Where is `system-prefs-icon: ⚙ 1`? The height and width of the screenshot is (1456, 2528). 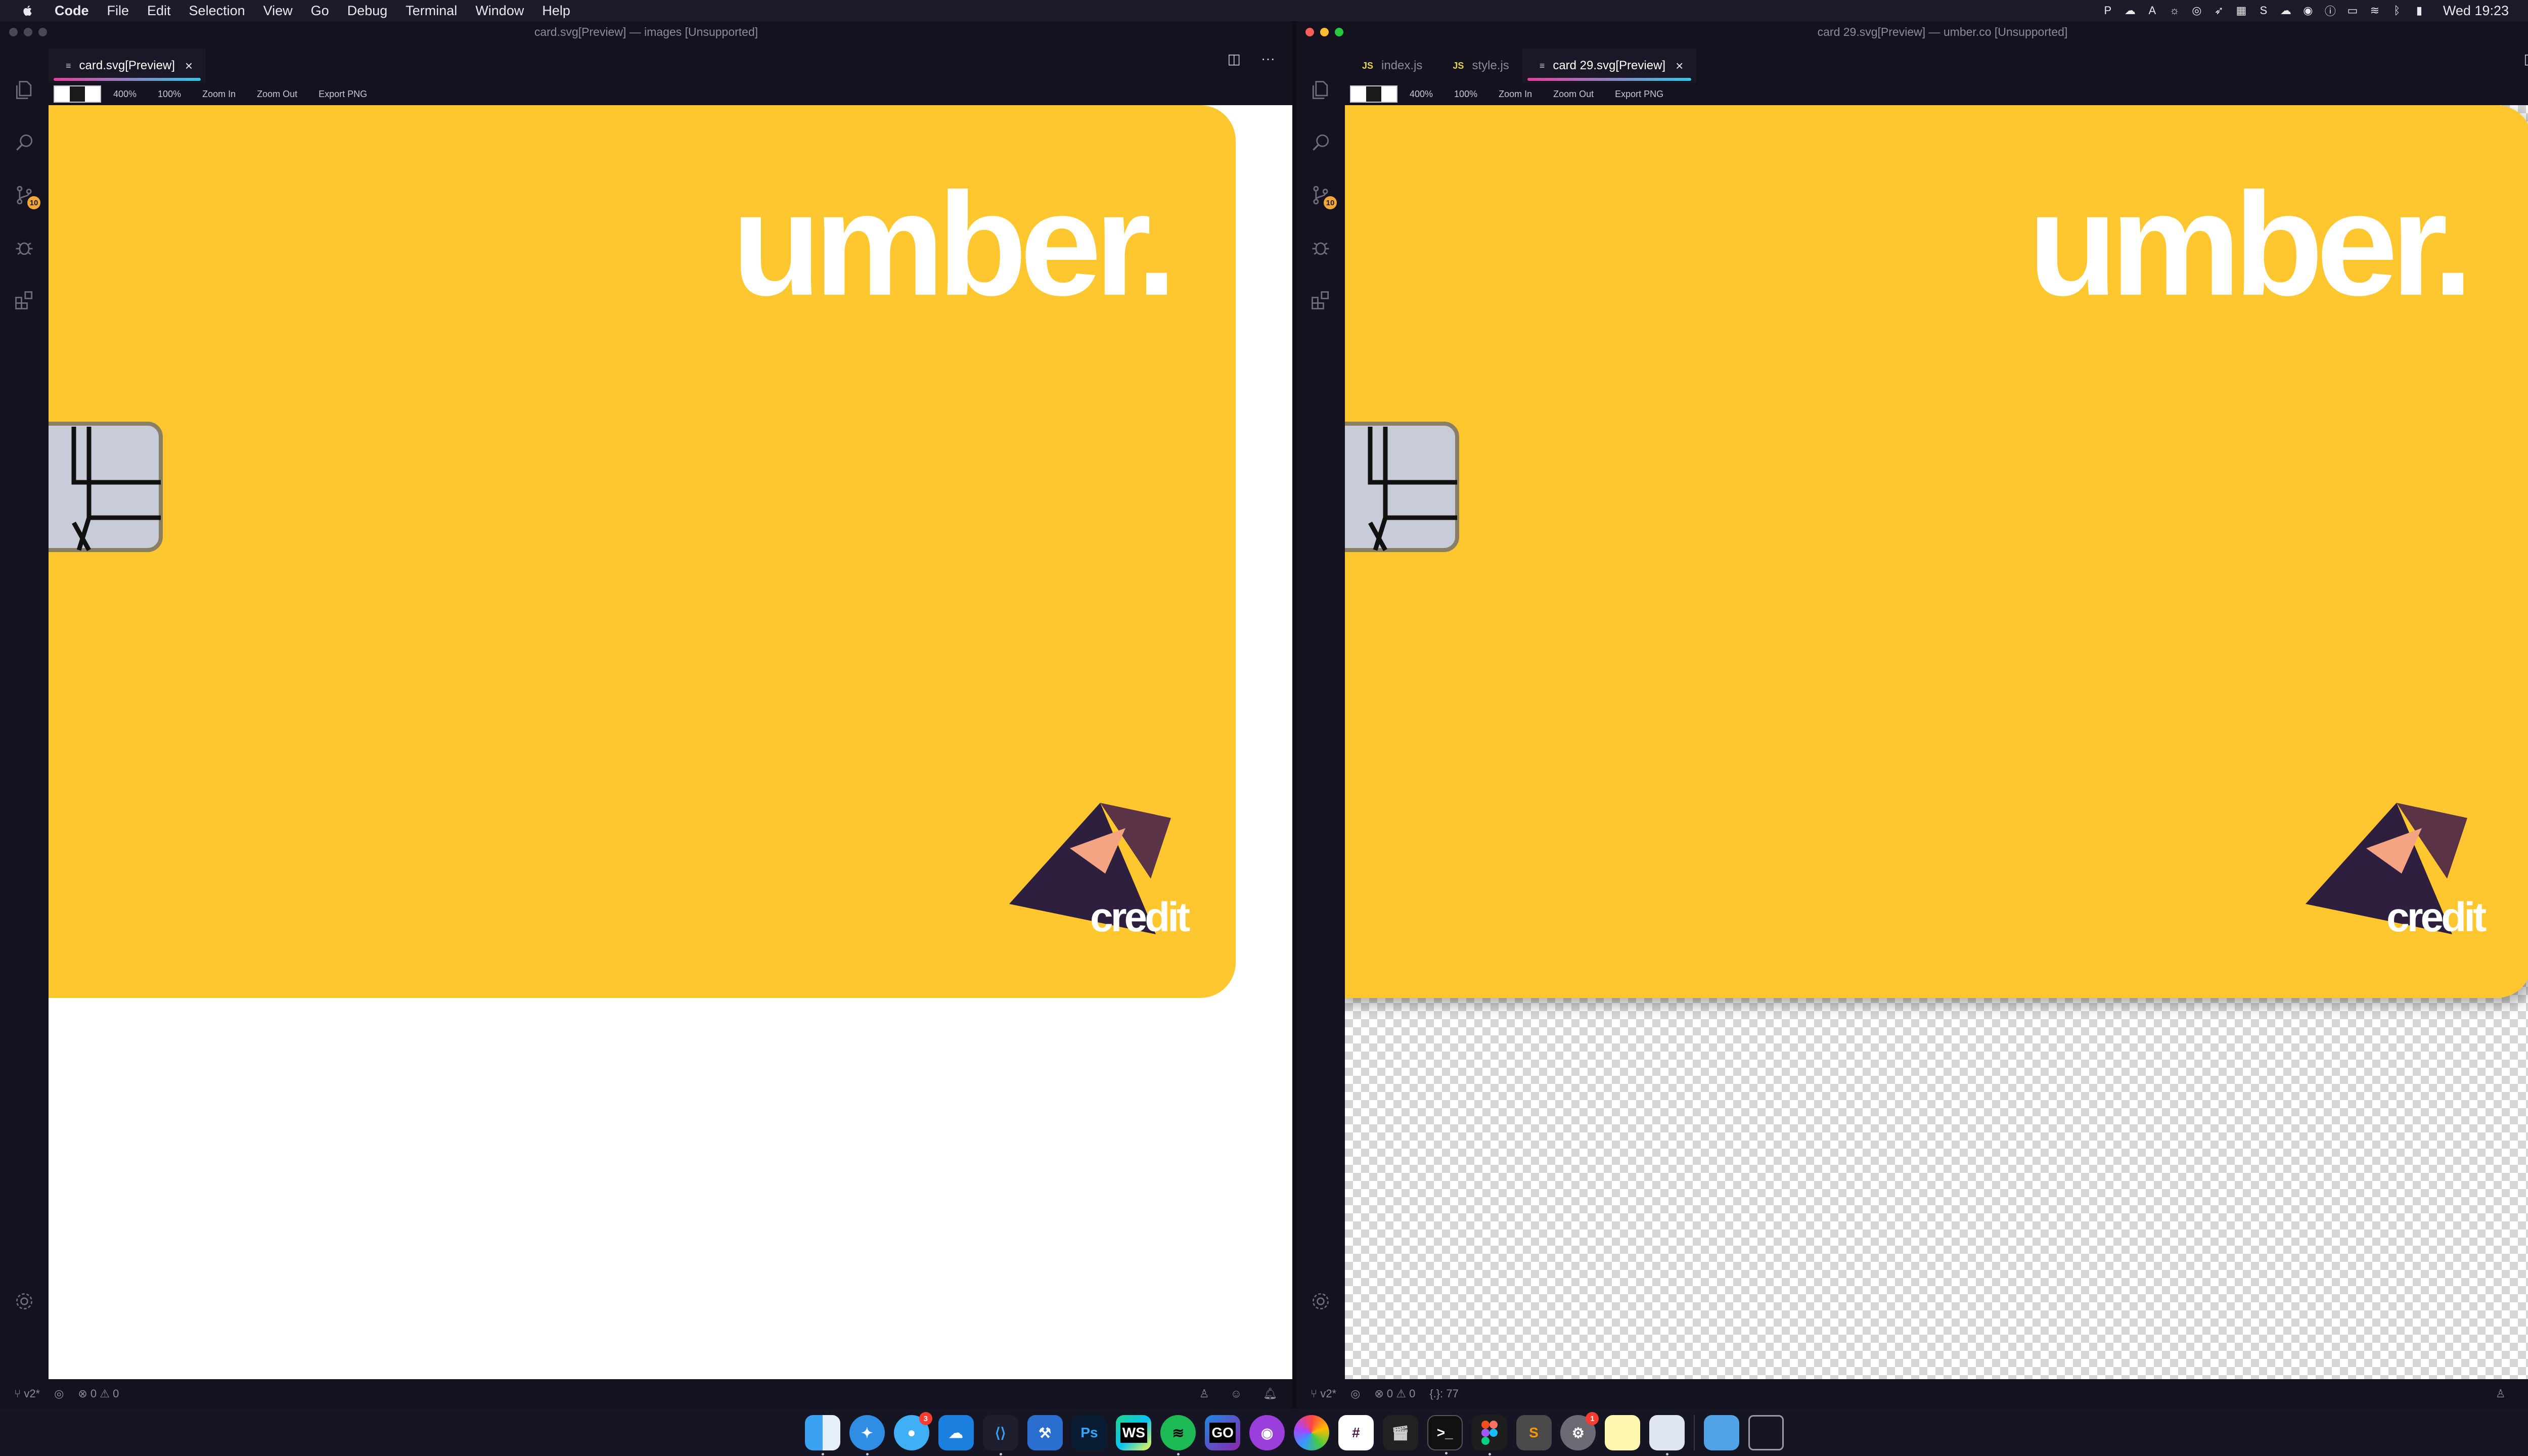 system-prefs-icon: ⚙ 1 is located at coordinates (1580, 1431).